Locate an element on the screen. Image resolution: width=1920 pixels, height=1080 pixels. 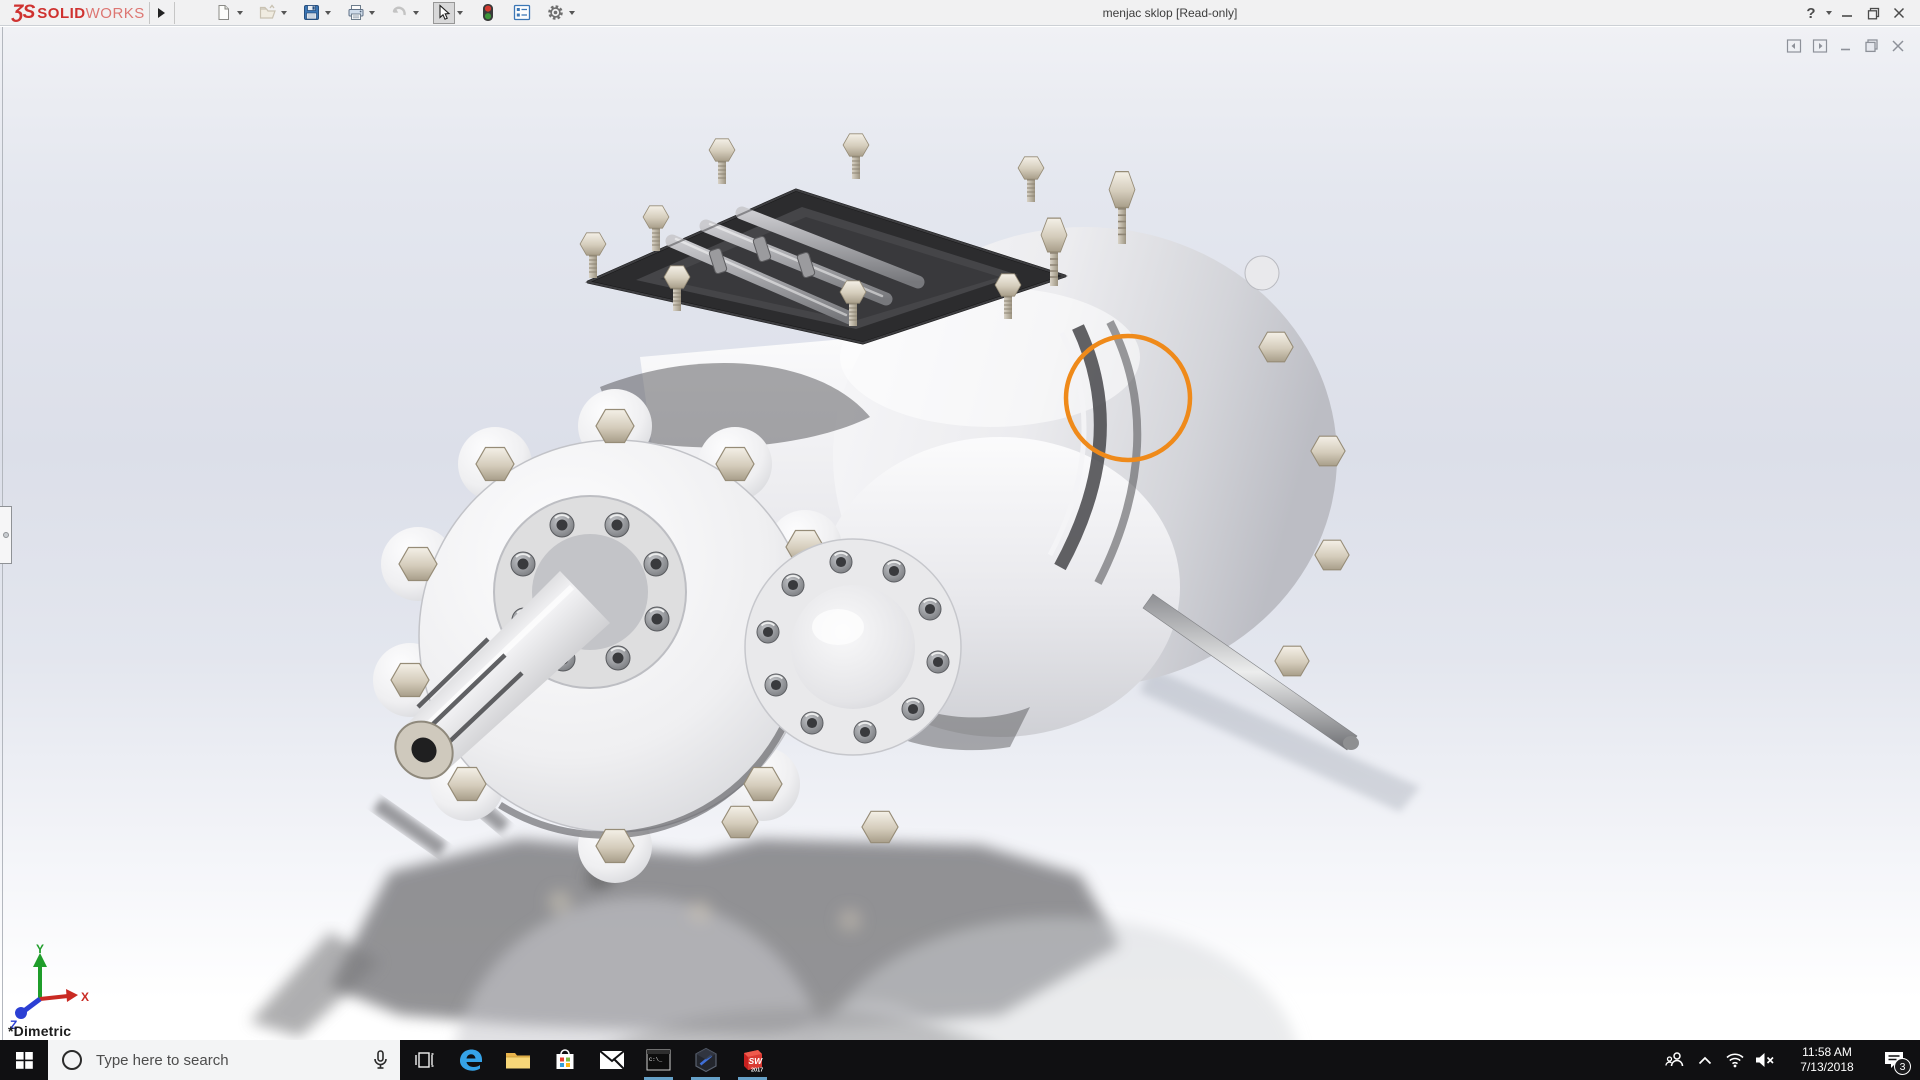
select-tool-dropdown is located at coordinates (460, 13).